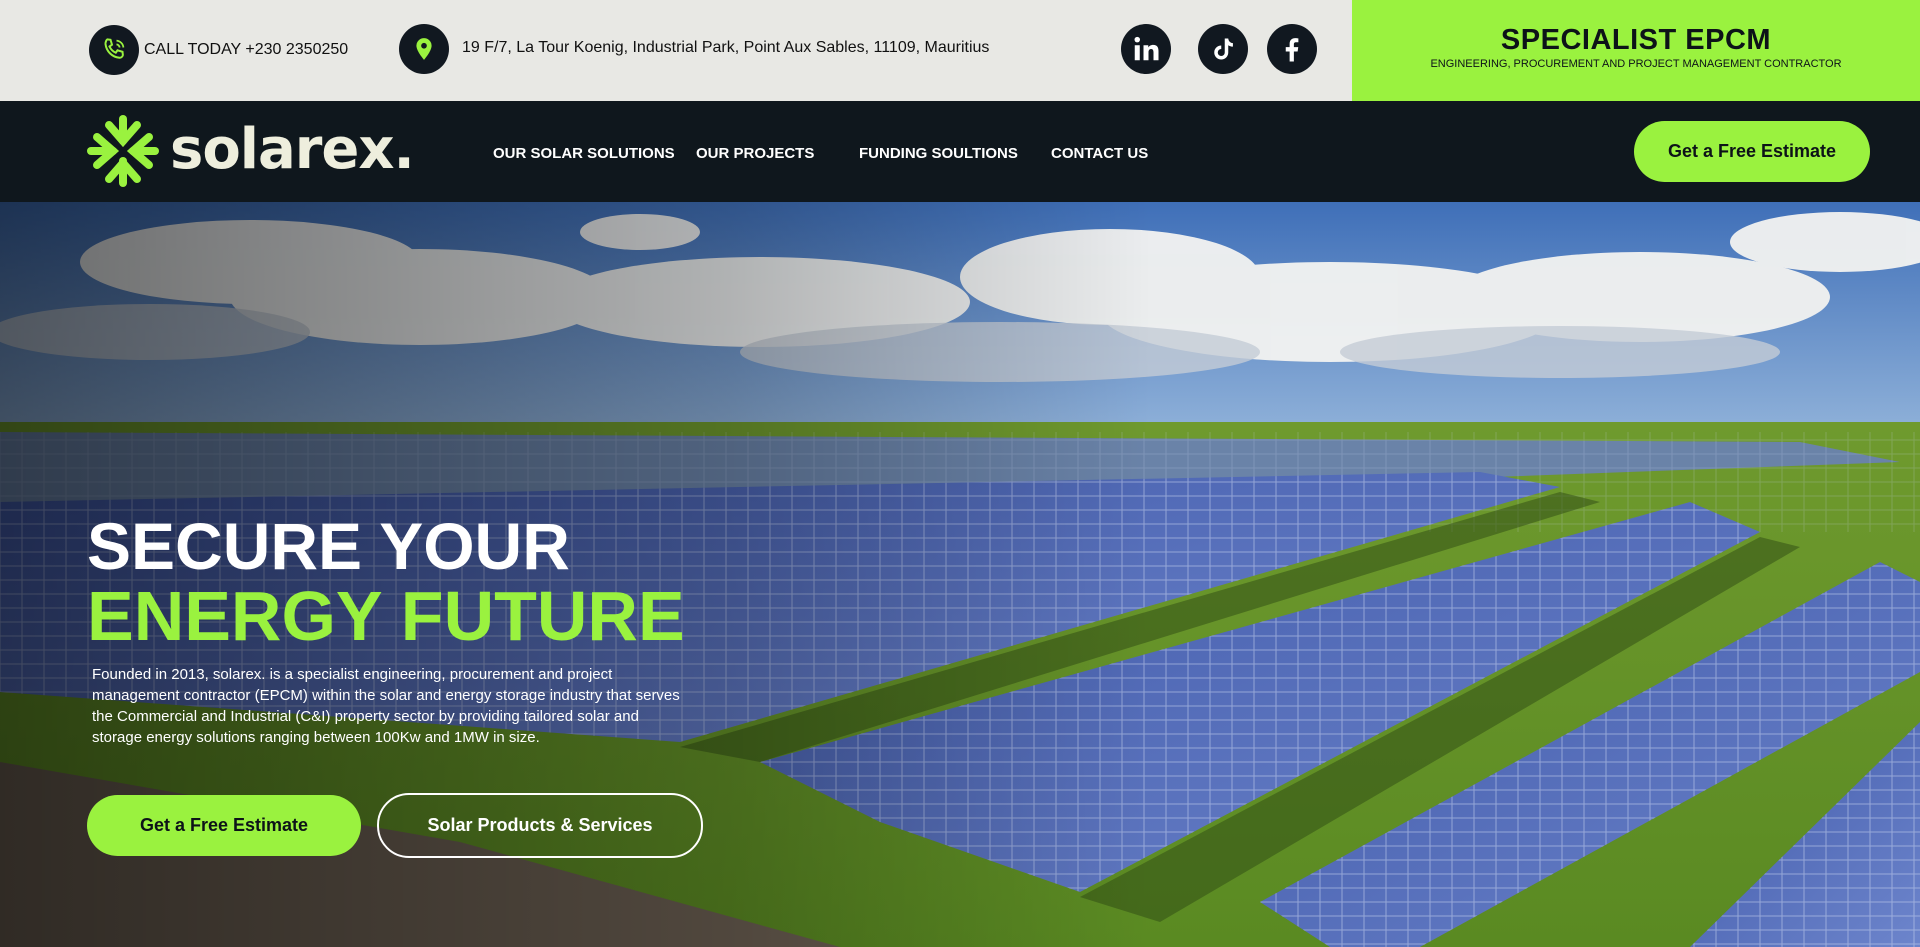 Image resolution: width=1920 pixels, height=947 pixels. I want to click on phone-icon, so click(114, 50).